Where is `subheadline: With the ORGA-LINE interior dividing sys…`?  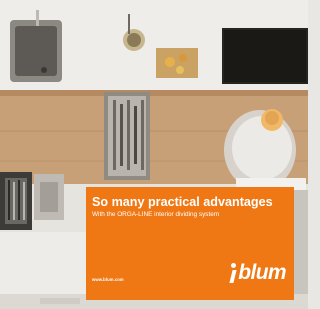
subheadline: With the ORGA-LINE interior dividing sys… is located at coordinates (156, 214).